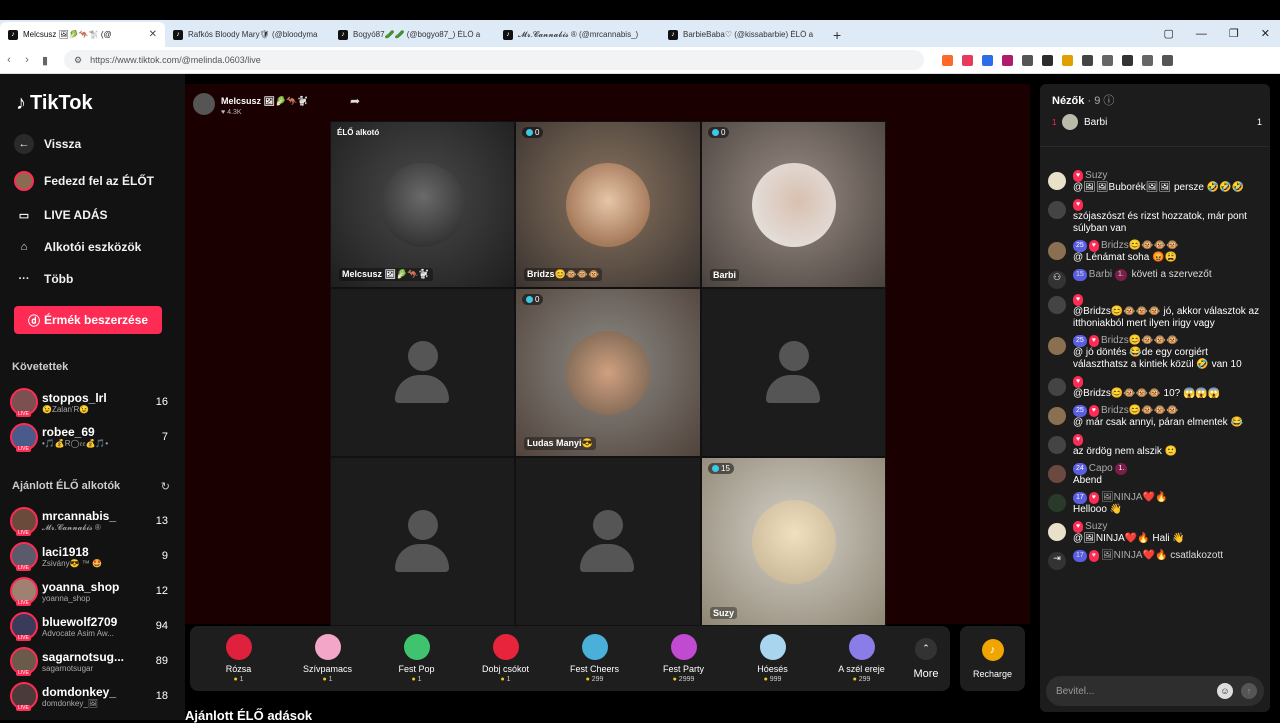  What do you see at coordinates (793, 541) in the screenshot?
I see `guest-cell: 15 Suzy` at bounding box center [793, 541].